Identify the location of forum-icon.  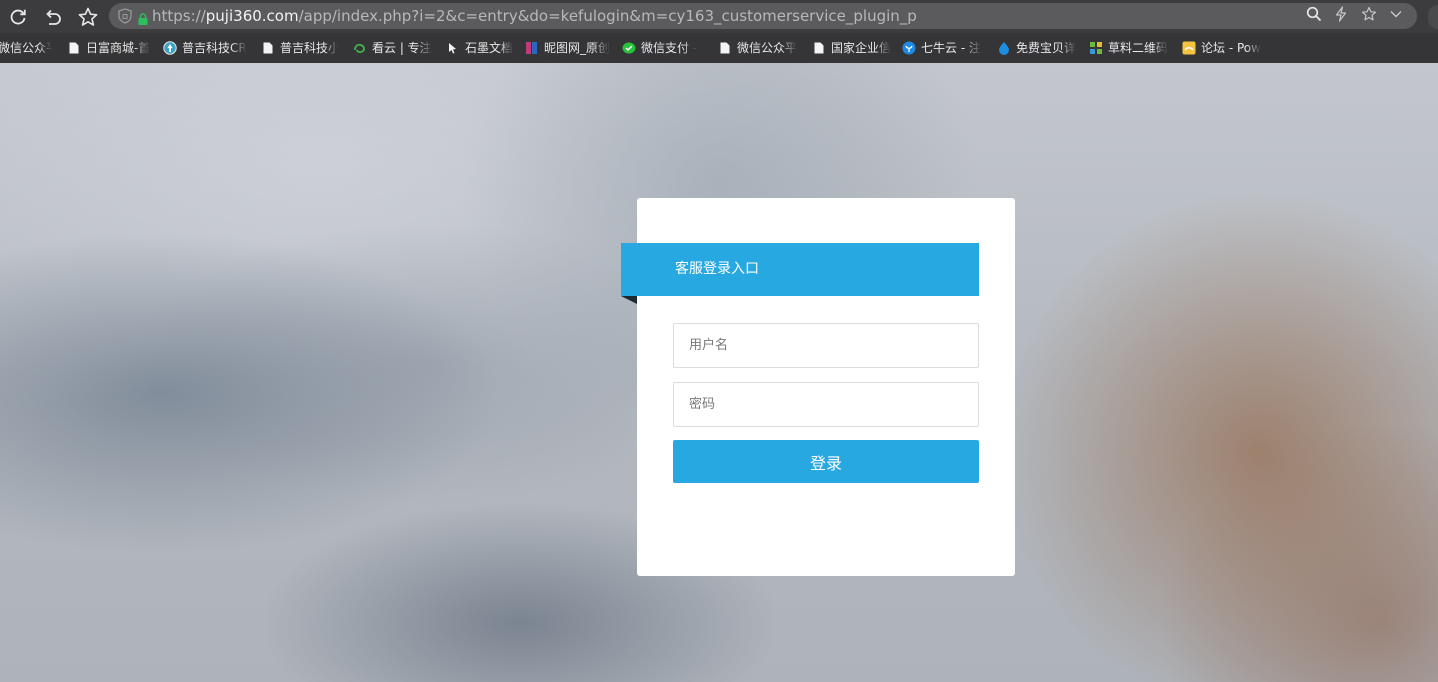
(1189, 48).